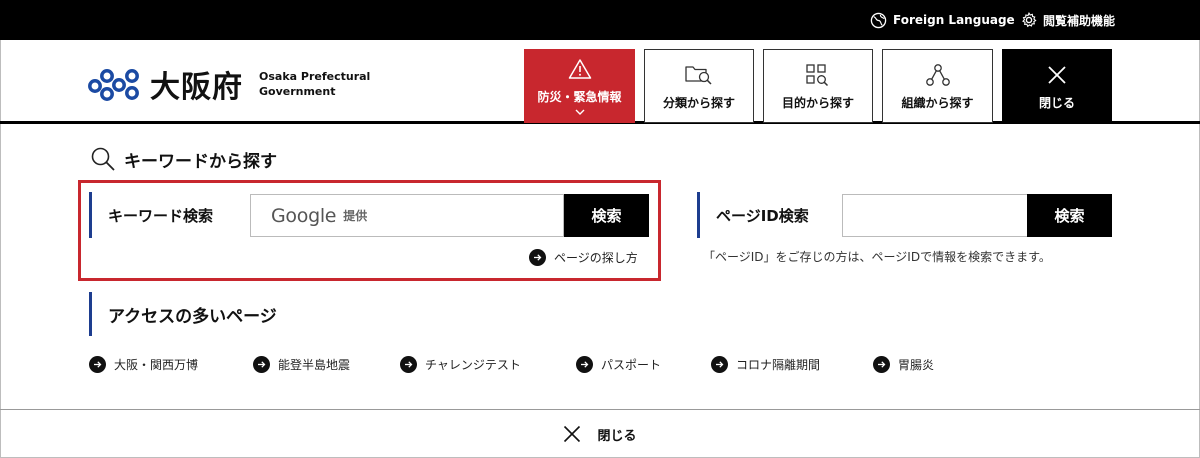 Image resolution: width=1200 pixels, height=458 pixels. Describe the element at coordinates (954, 20) in the screenshot. I see `foreign-language-label: Foreign Language` at that location.